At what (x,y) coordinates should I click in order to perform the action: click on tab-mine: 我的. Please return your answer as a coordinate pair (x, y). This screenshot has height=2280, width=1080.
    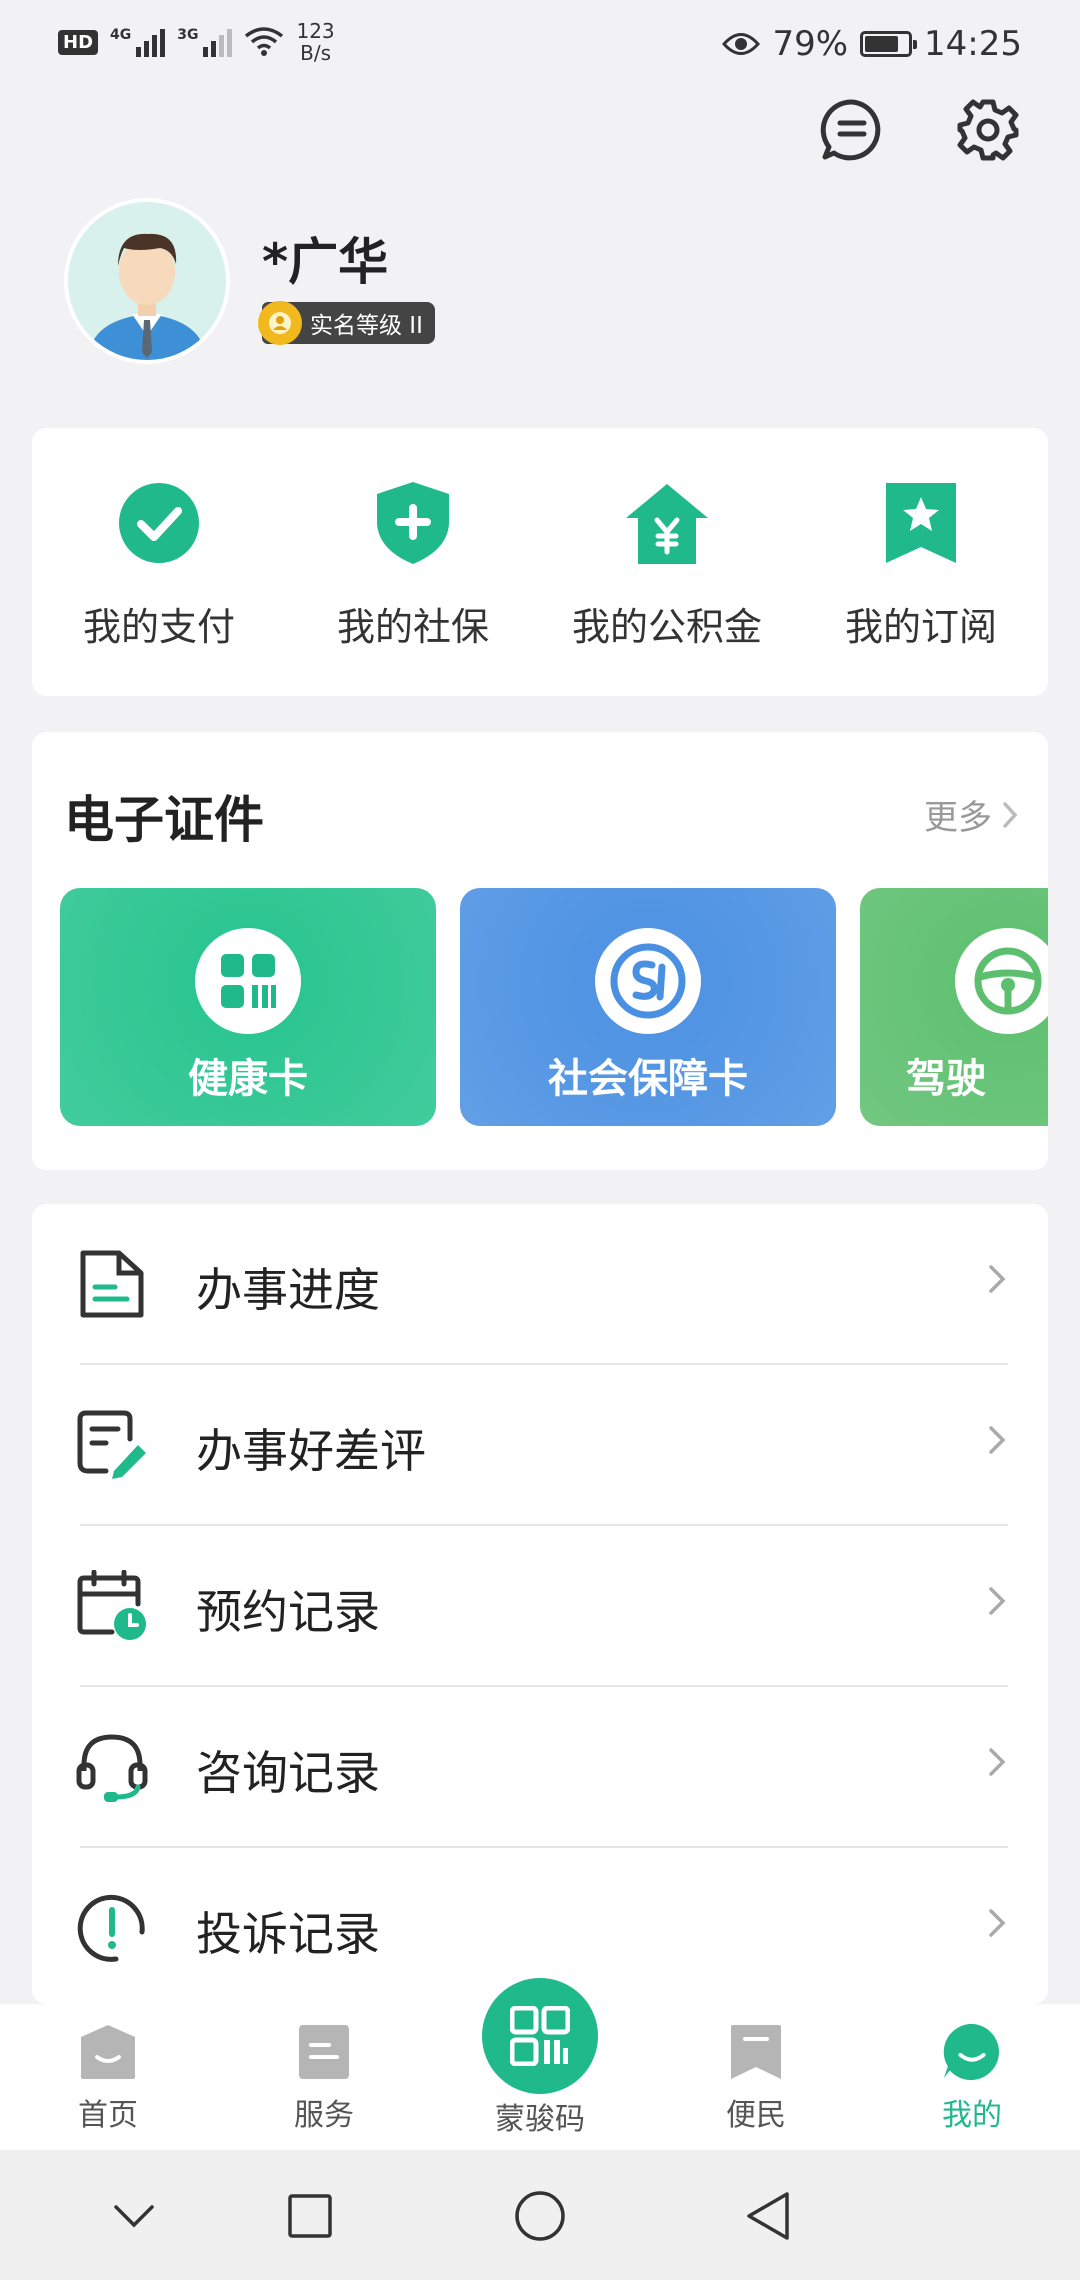
    Looking at the image, I should click on (972, 2069).